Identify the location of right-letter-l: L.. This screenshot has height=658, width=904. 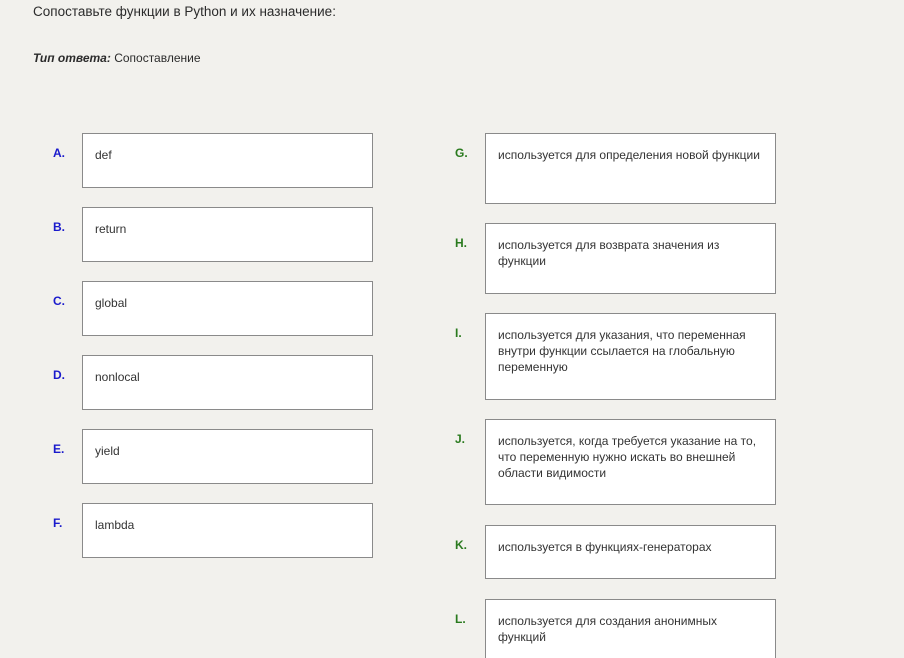
(460, 619).